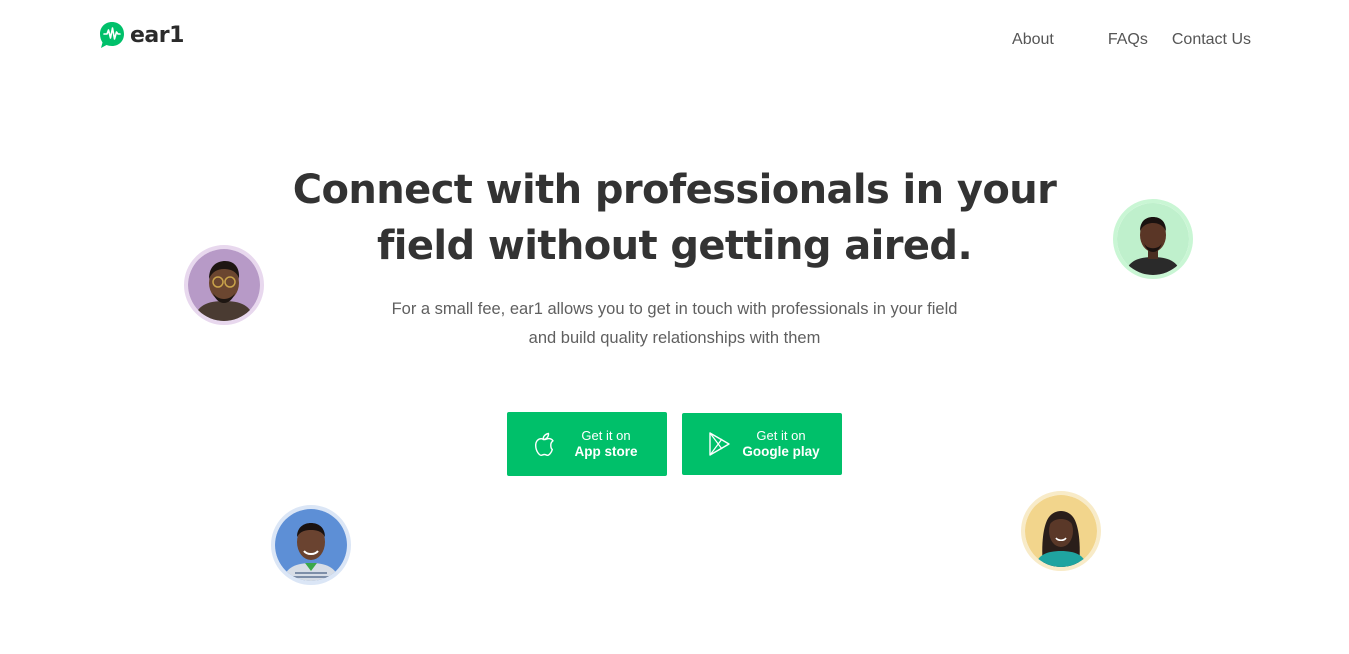  I want to click on app-store-label-bottom: App store, so click(606, 451).